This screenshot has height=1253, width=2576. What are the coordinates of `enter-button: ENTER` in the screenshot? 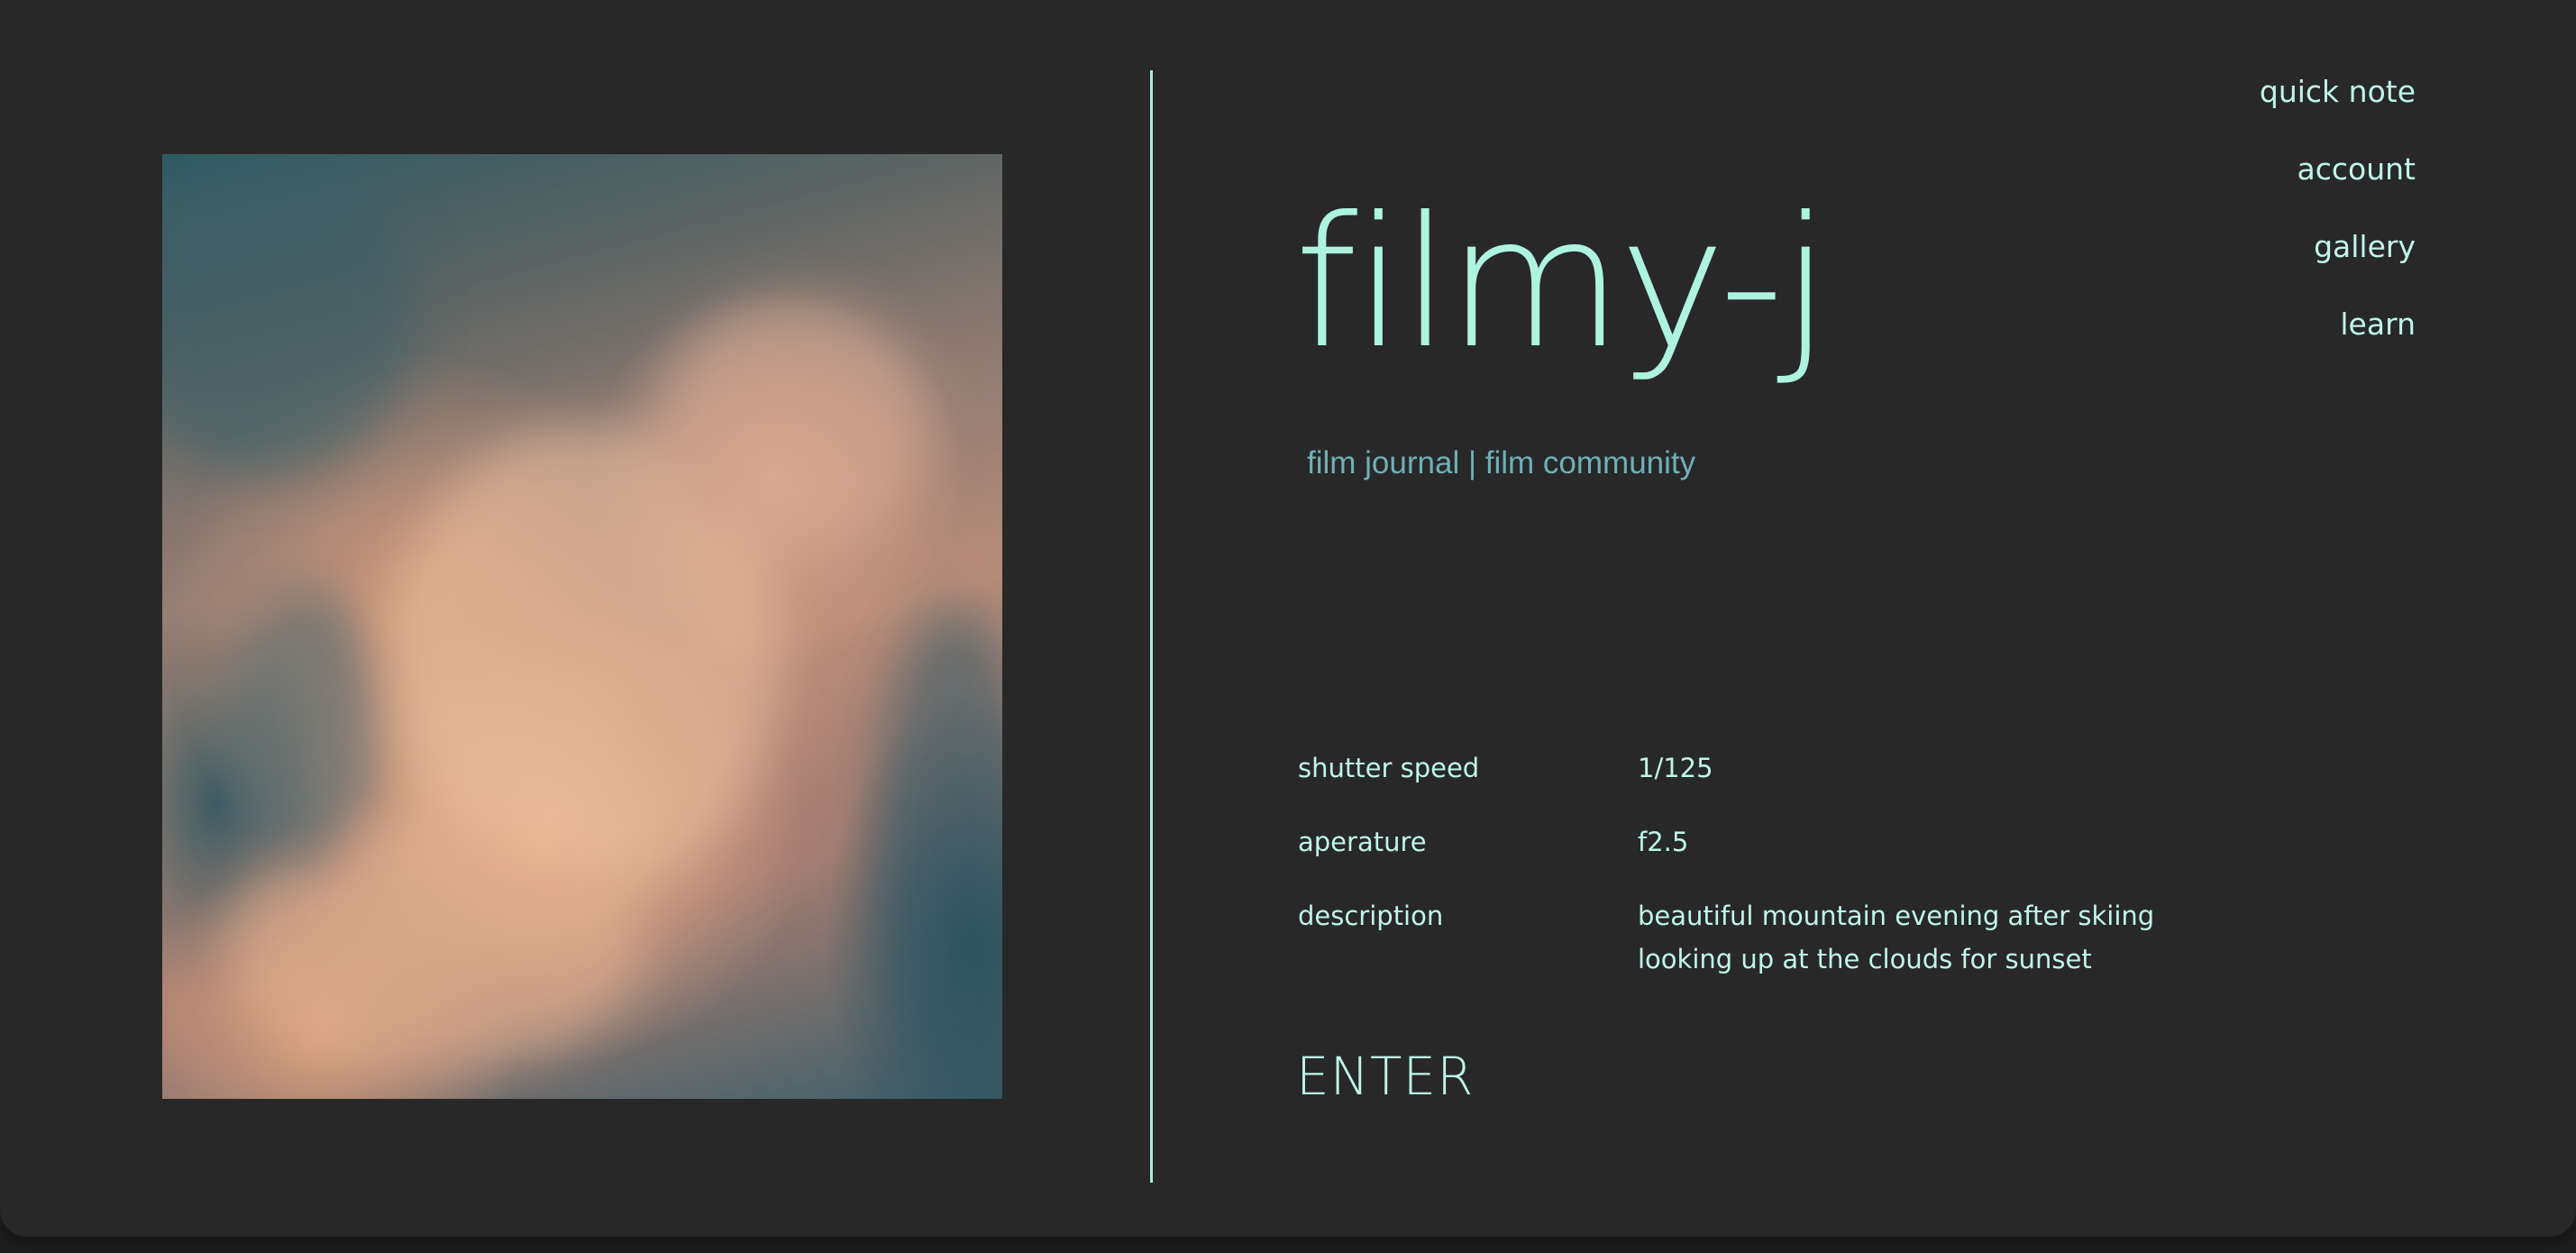 It's located at (1385, 1077).